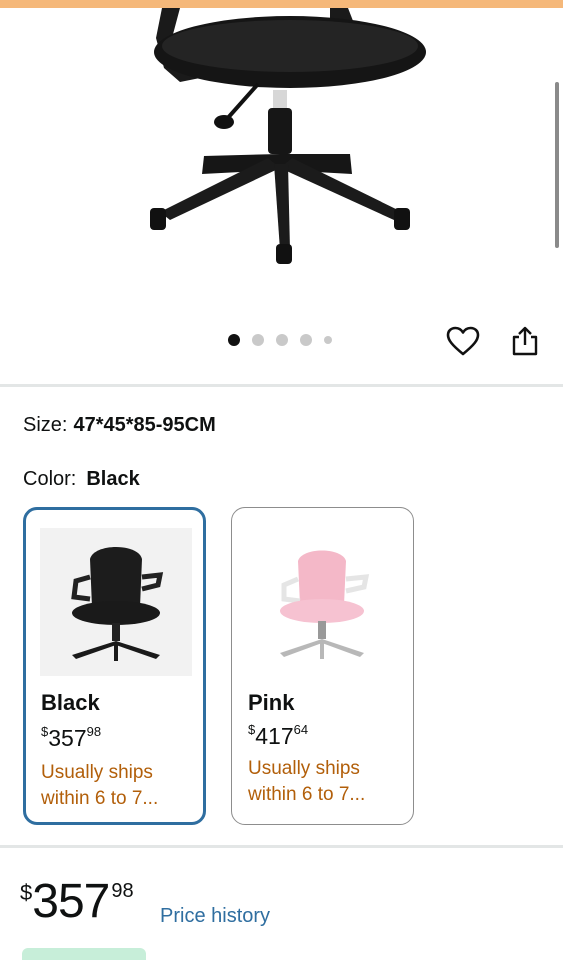  I want to click on variant-price: $41764, so click(278, 736).